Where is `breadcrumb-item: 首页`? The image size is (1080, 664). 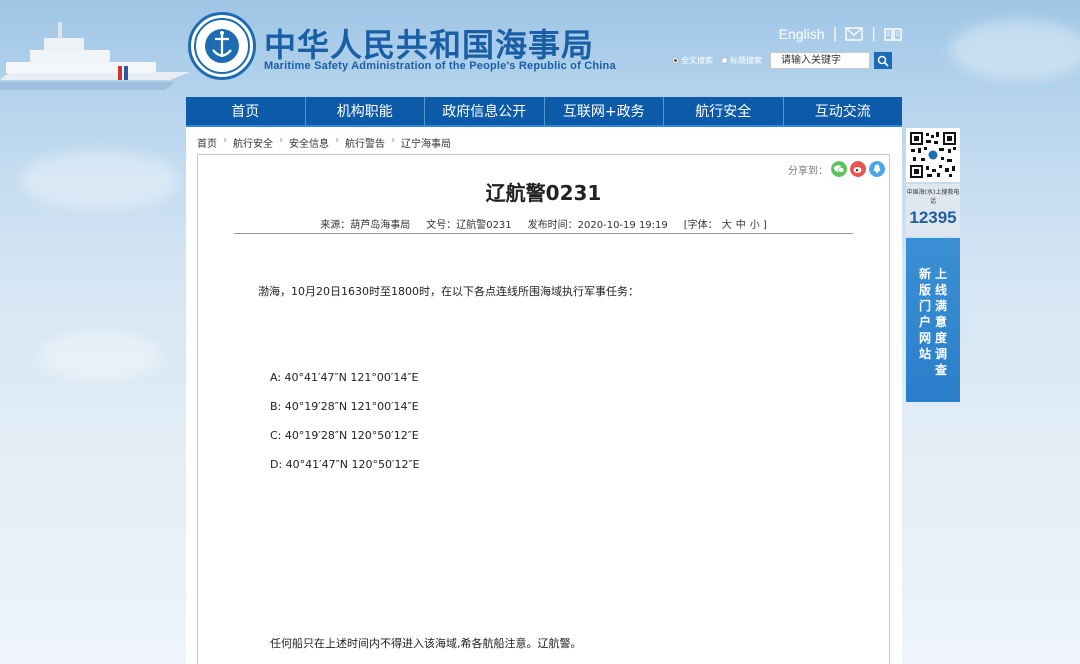 breadcrumb-item: 首页 is located at coordinates (207, 142).